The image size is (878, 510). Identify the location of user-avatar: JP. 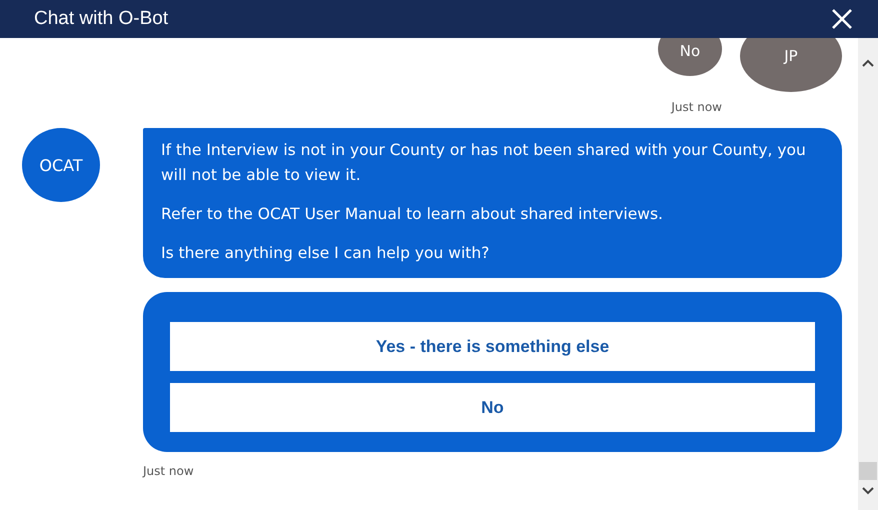
(791, 65).